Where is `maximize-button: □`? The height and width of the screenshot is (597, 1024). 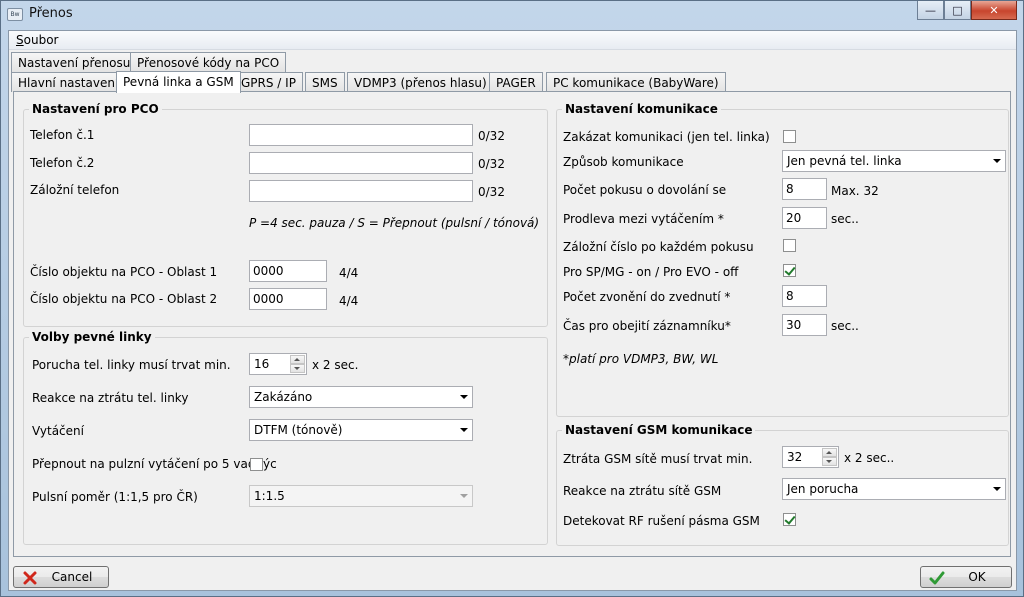
maximize-button: □ is located at coordinates (957, 10).